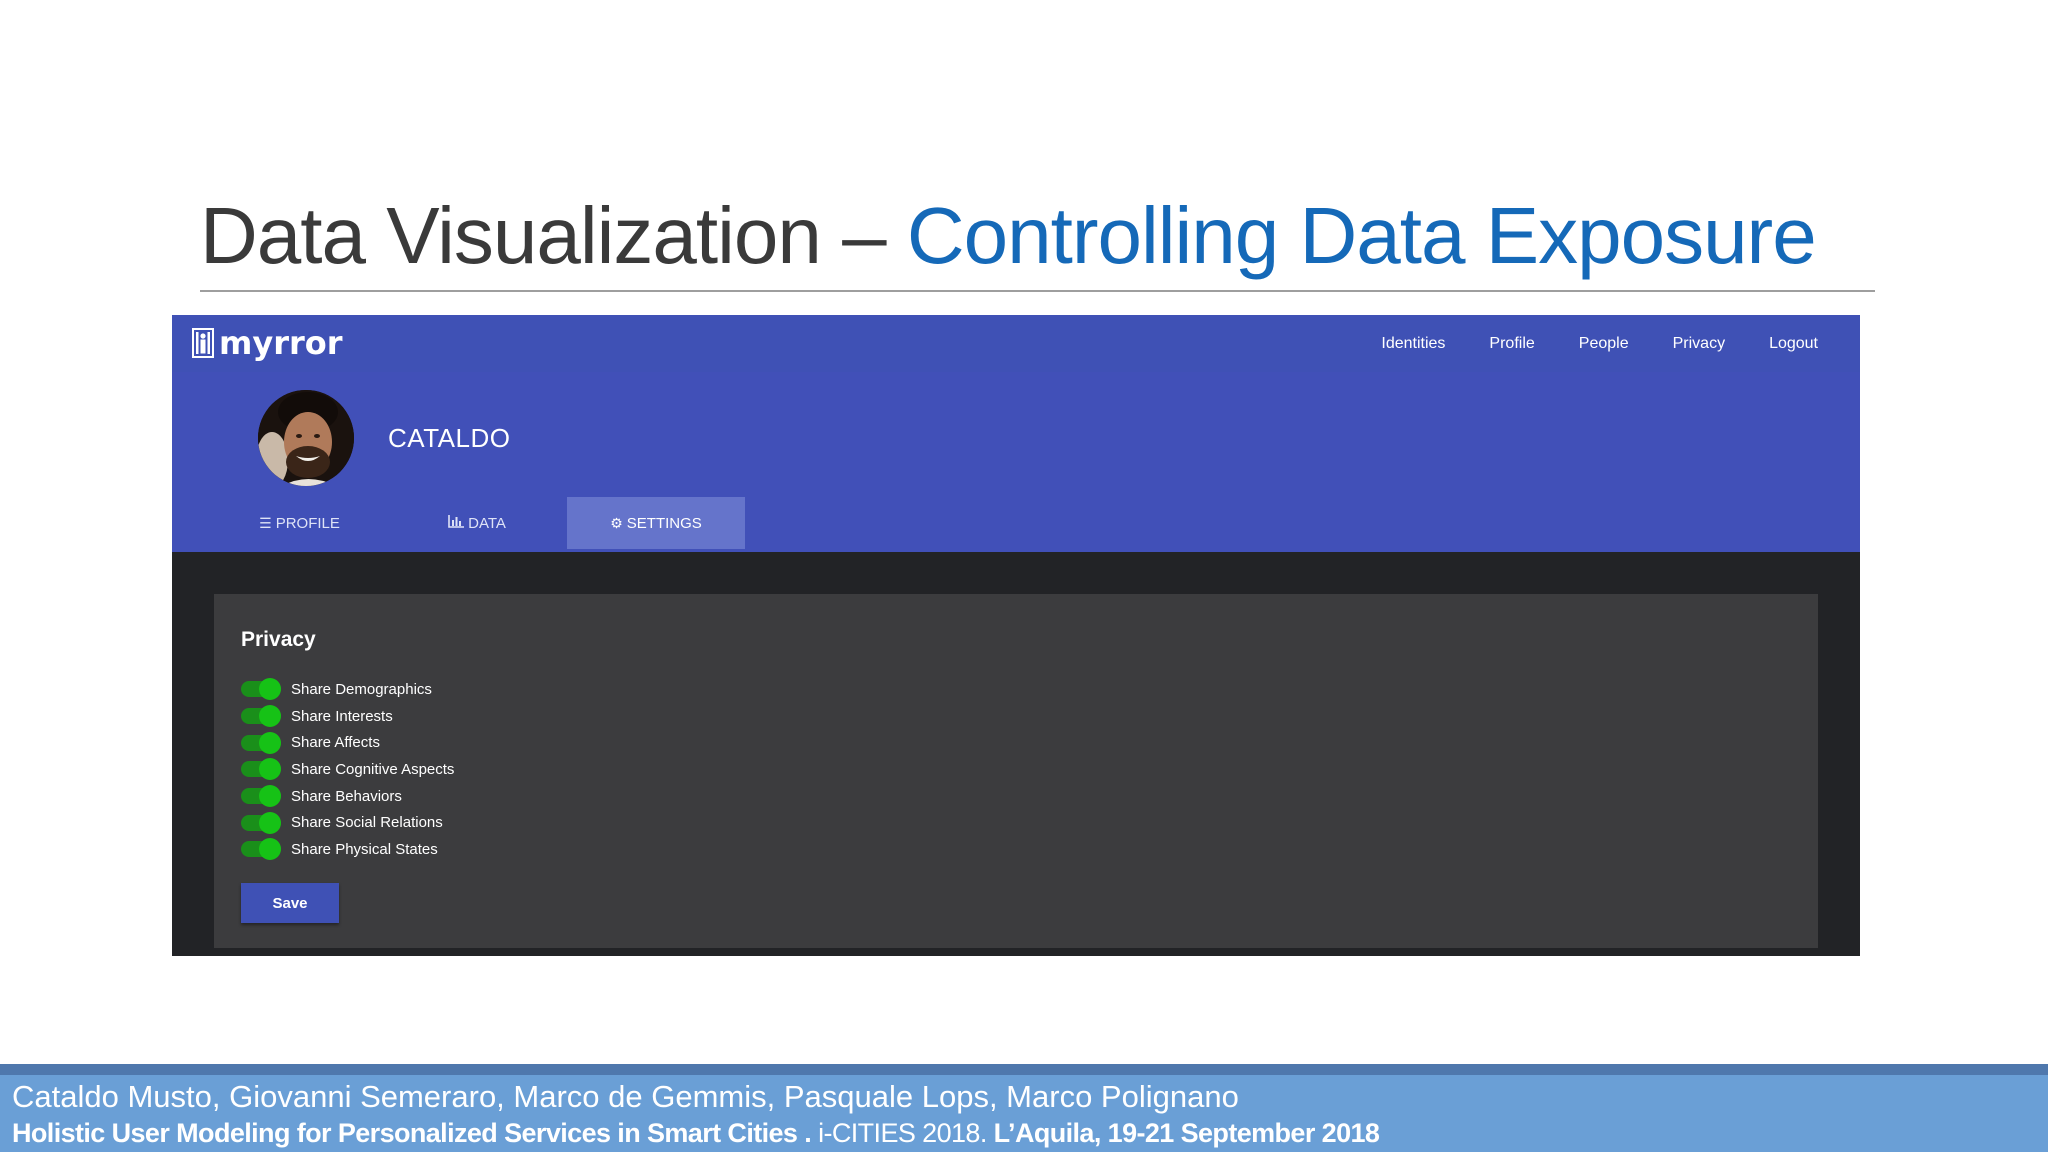 Image resolution: width=2048 pixels, height=1152 pixels. Describe the element at coordinates (307, 523) in the screenshot. I see `tab-profile-label: PROFILE` at that location.